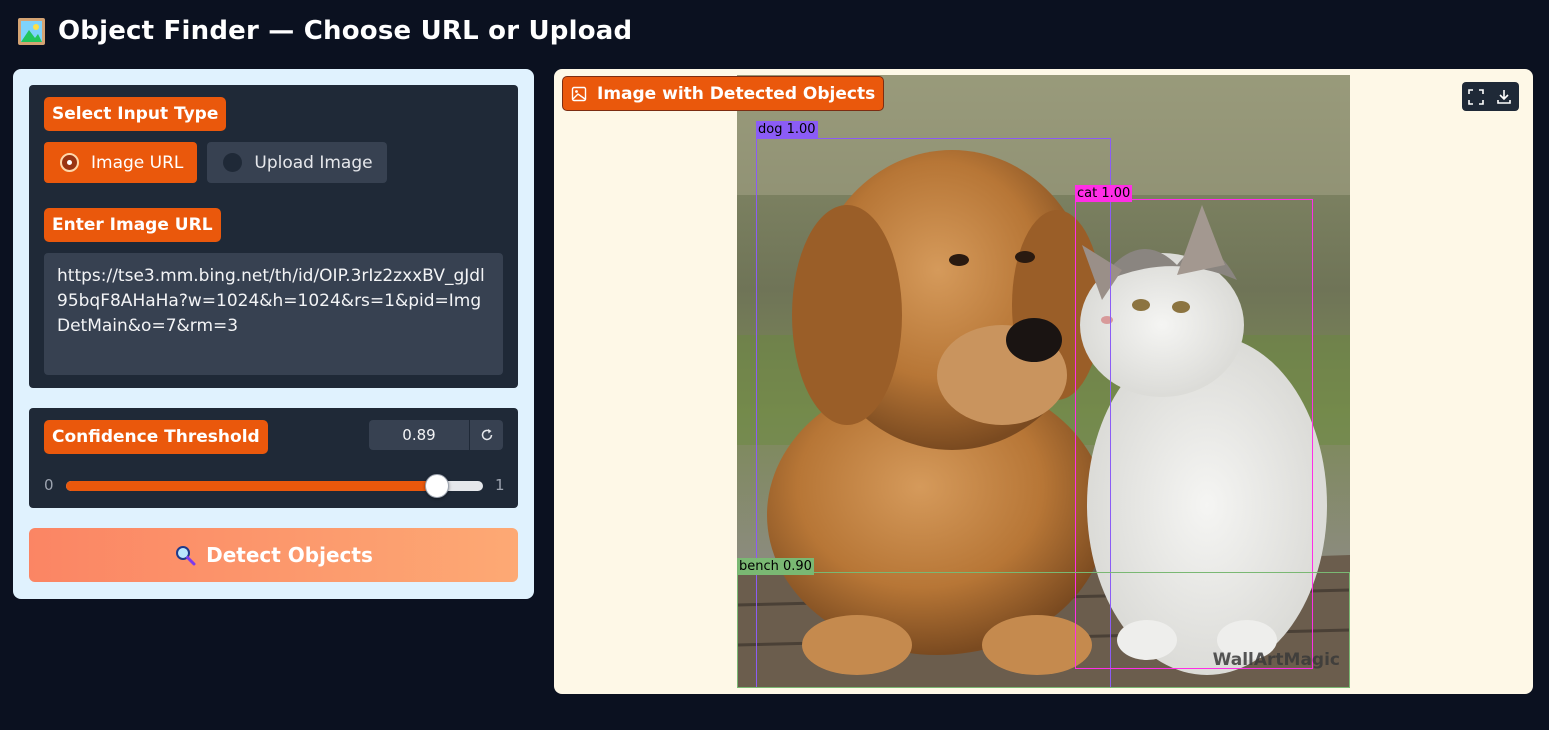  I want to click on radio-unselected-icon, so click(233, 162).